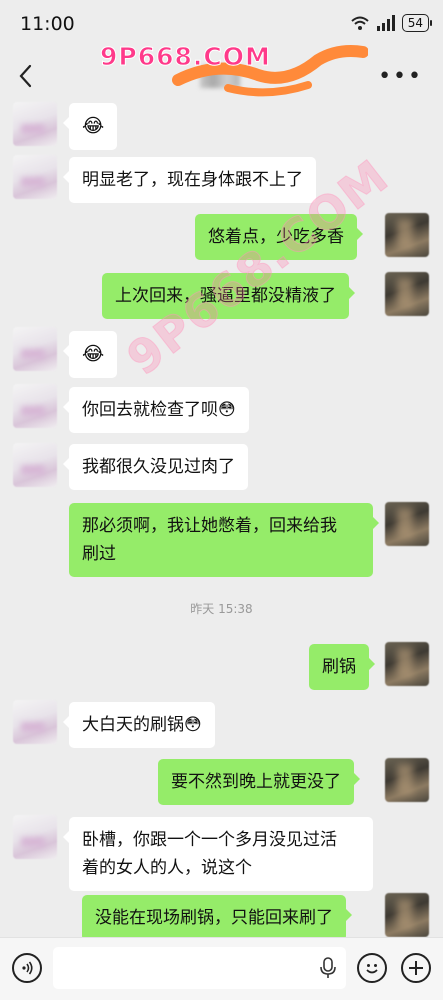 Image resolution: width=443 pixels, height=1000 pixels. What do you see at coordinates (185, 57) in the screenshot?
I see `watermark-text: 9P668.COM` at bounding box center [185, 57].